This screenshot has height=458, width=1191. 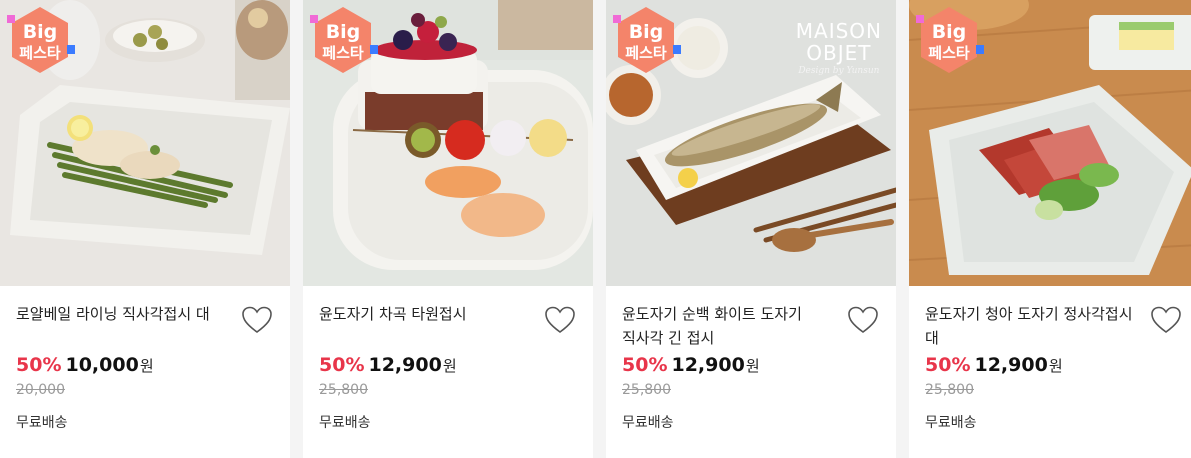 I want to click on product-image: Big 페스타, so click(x=1050, y=143).